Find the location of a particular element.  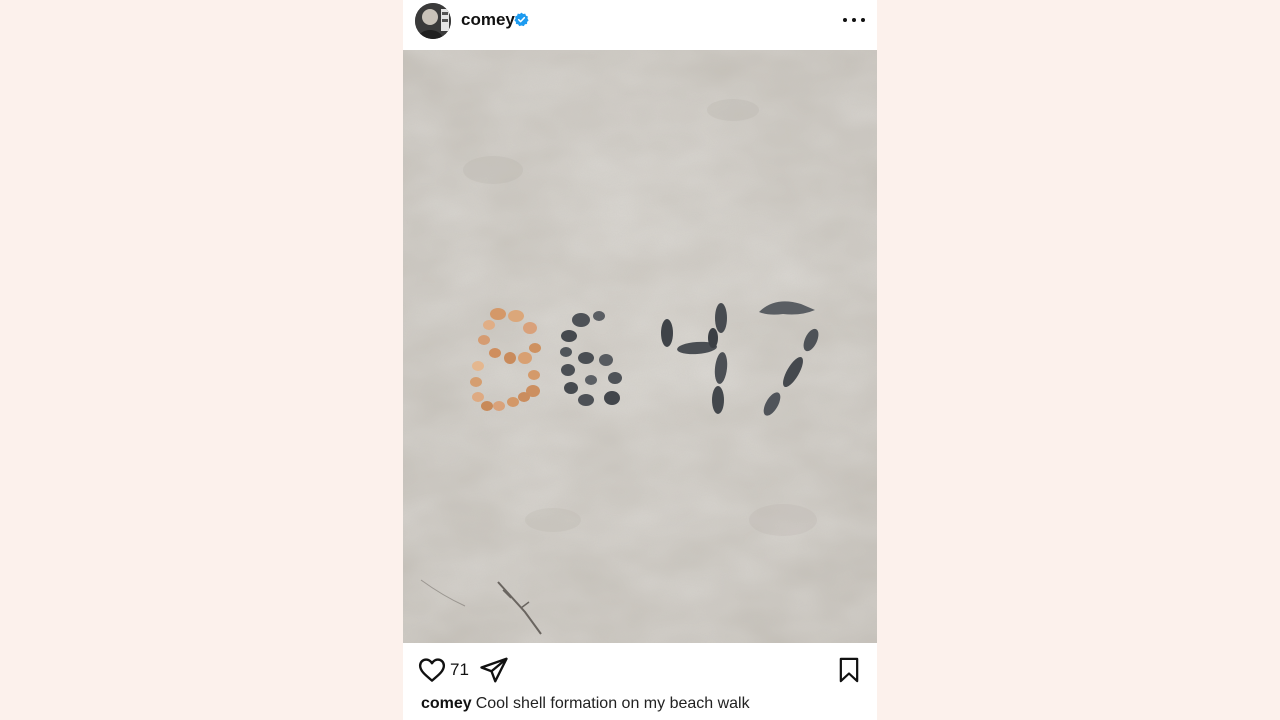

post-username: comey is located at coordinates (488, 20).